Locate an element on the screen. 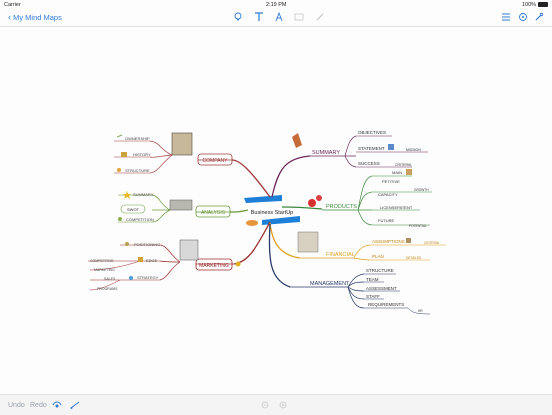  back-button: ‹ My Mind Maps is located at coordinates (35, 17).